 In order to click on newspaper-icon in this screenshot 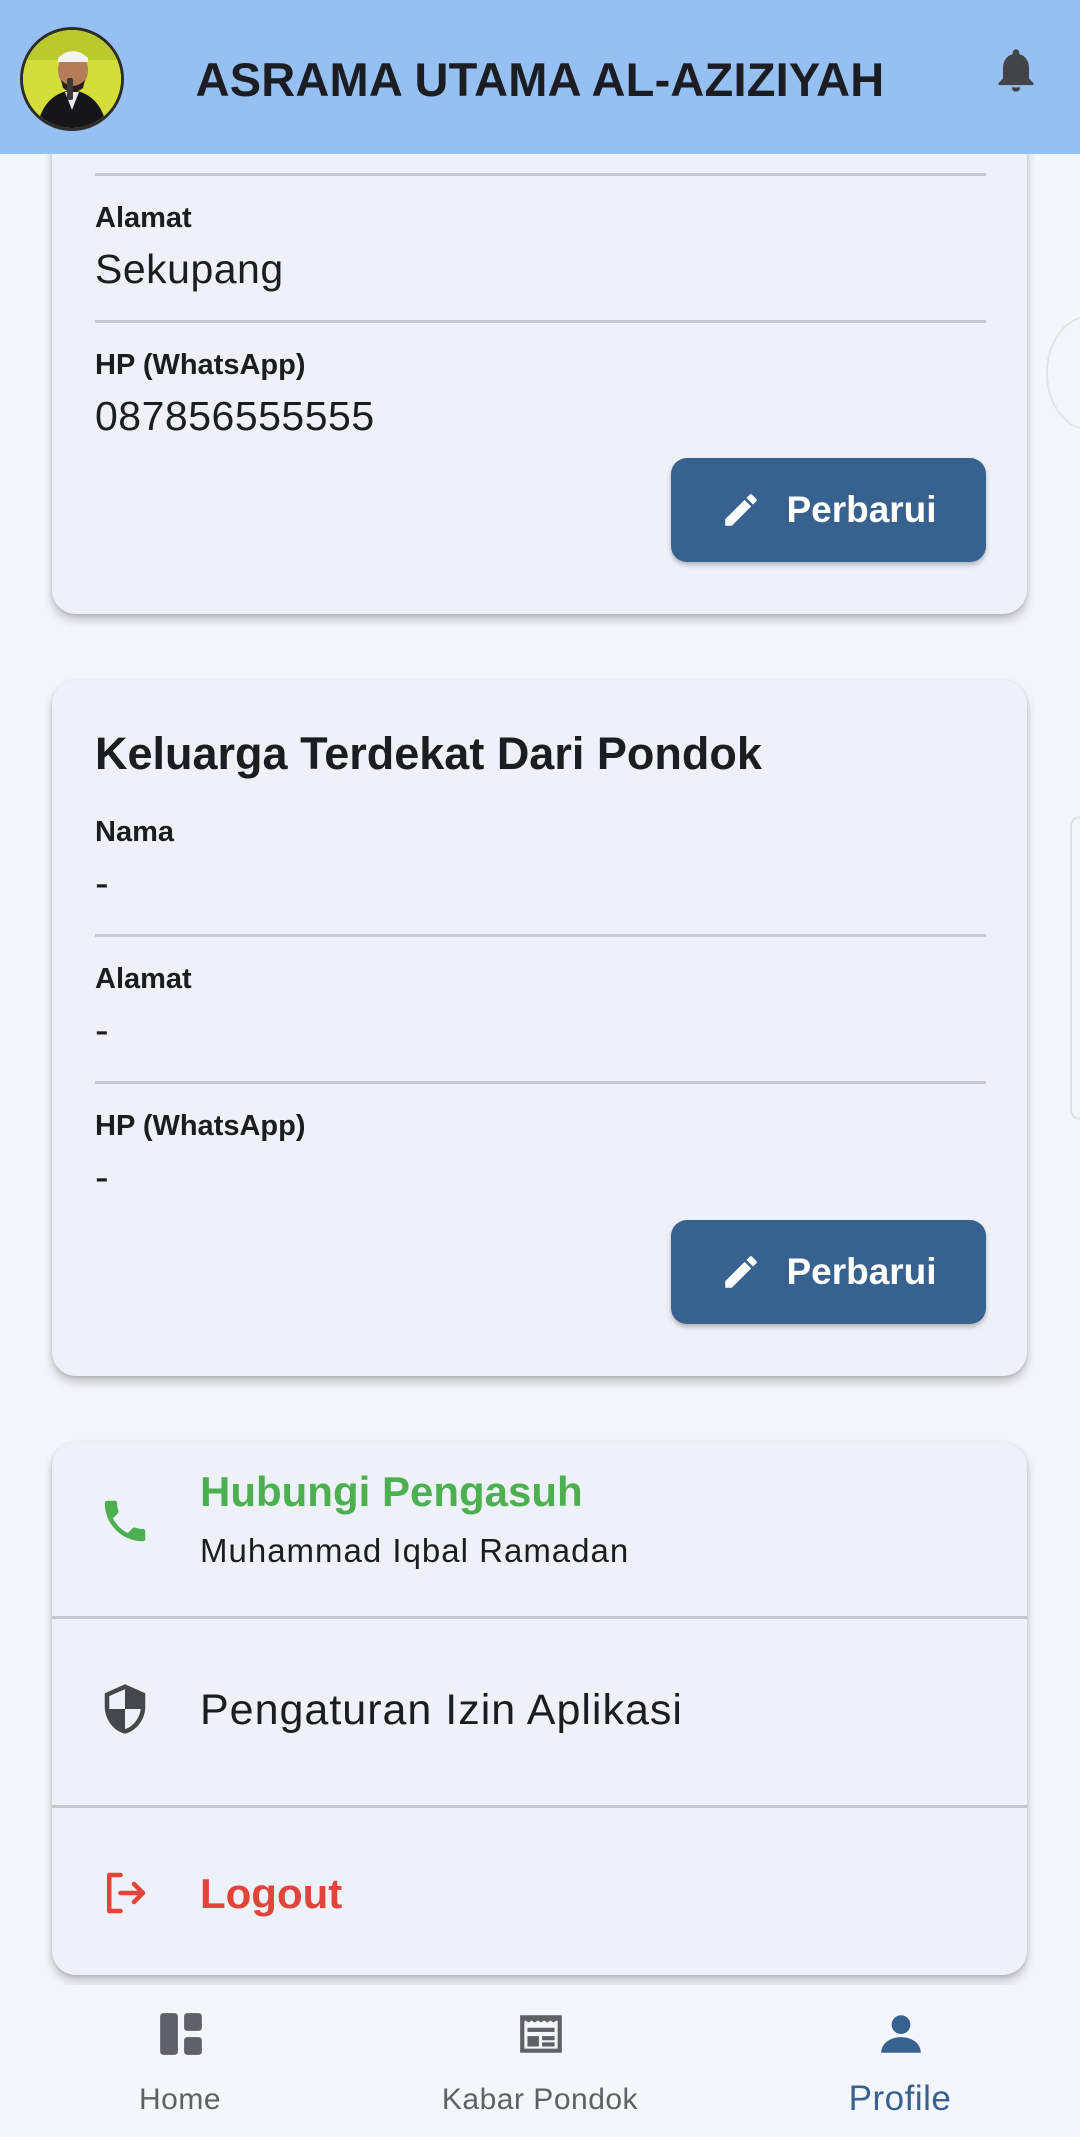, I will do `click(541, 2034)`.